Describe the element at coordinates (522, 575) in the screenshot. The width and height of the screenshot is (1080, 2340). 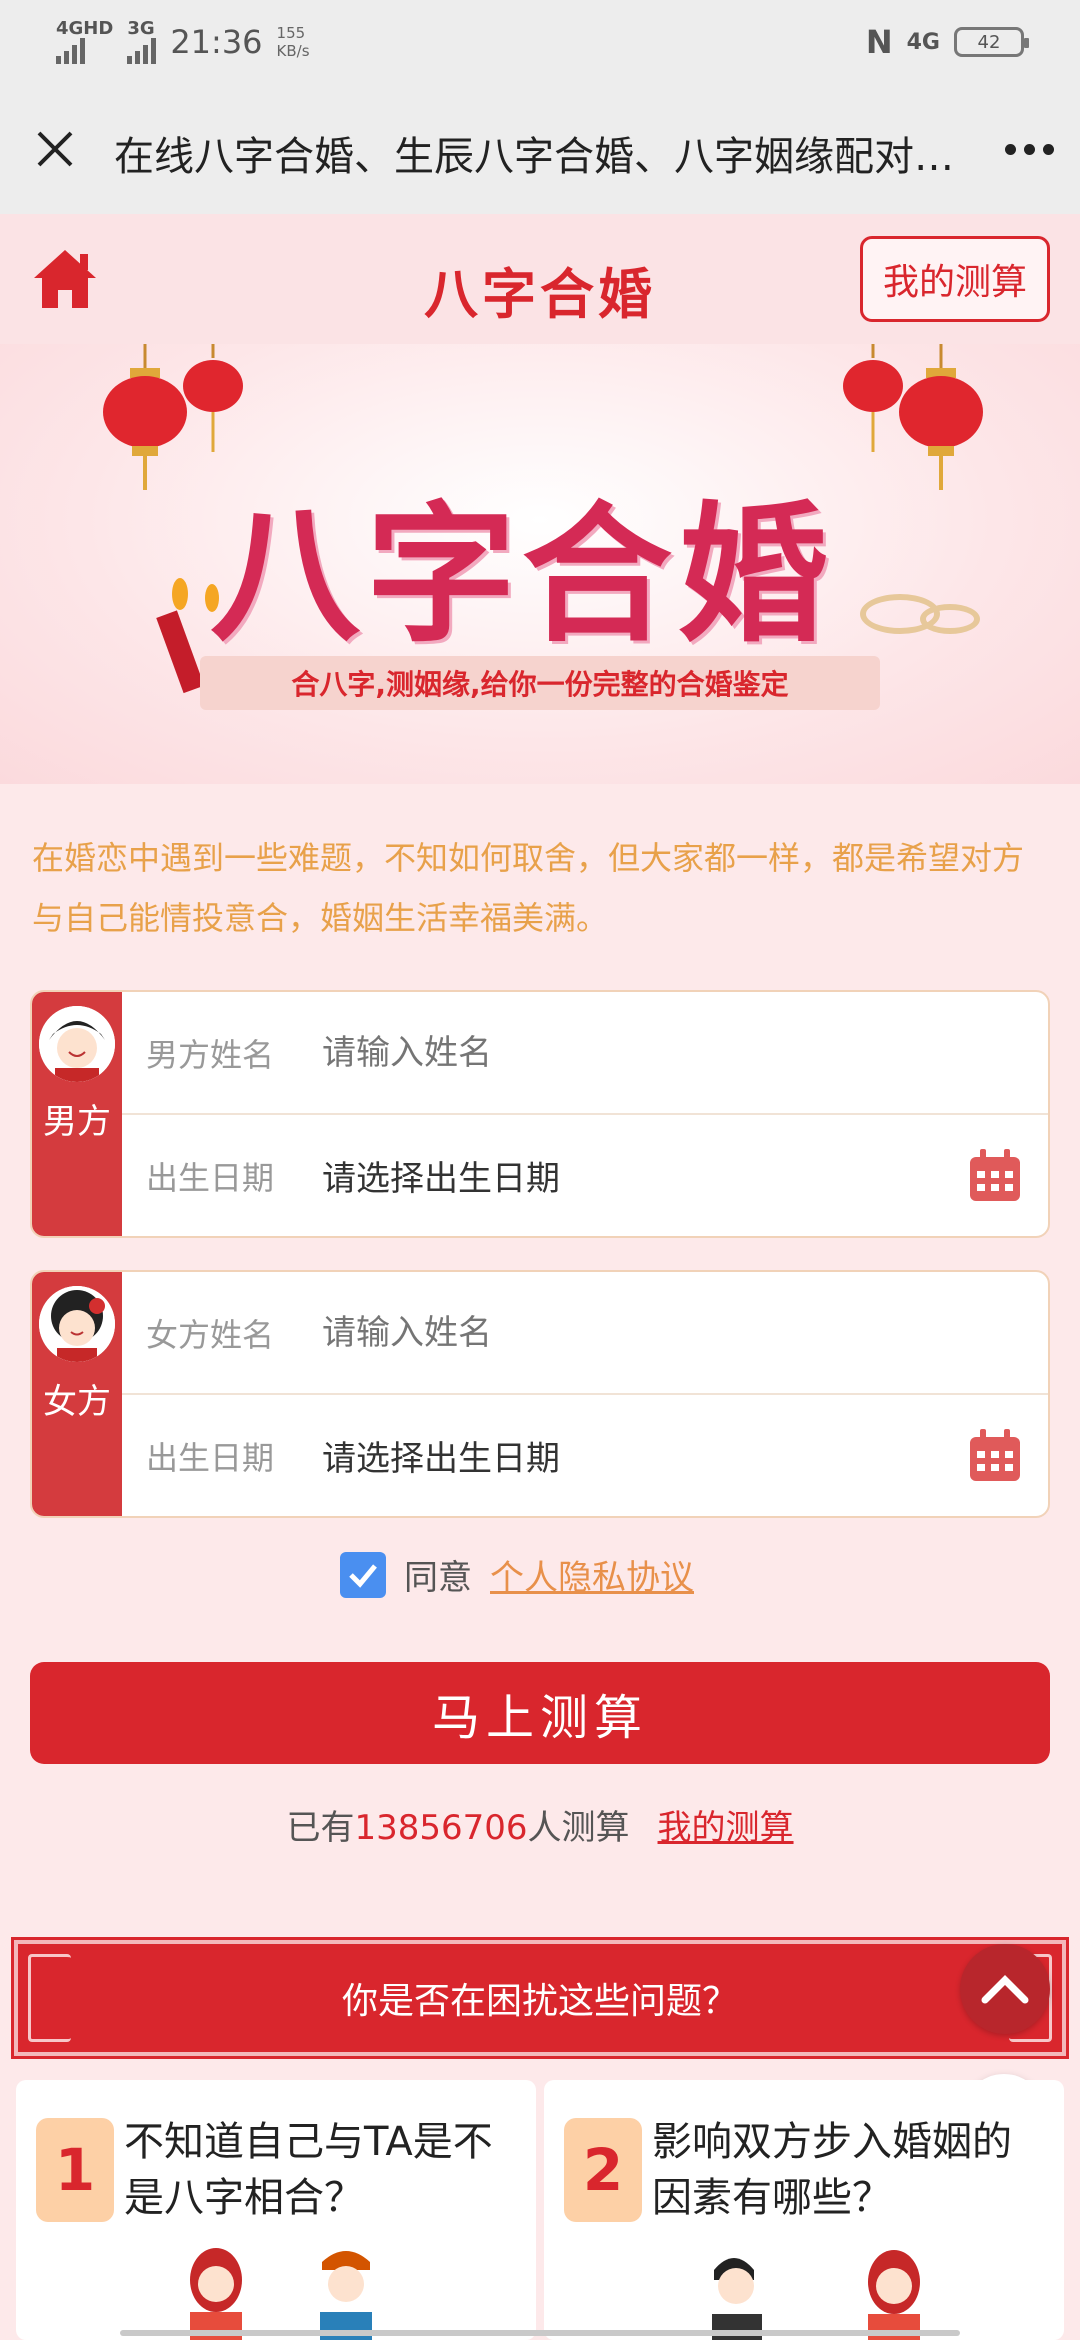
I see `banner-title: 八字合婚` at that location.